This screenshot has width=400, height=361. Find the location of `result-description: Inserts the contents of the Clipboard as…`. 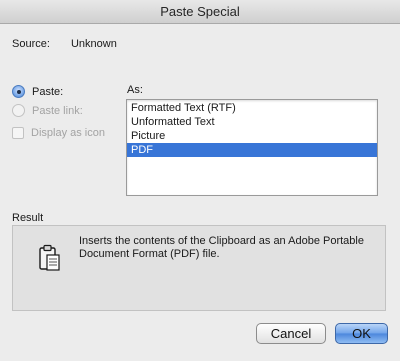

result-description: Inserts the contents of the Clipboard as… is located at coordinates (221, 247).